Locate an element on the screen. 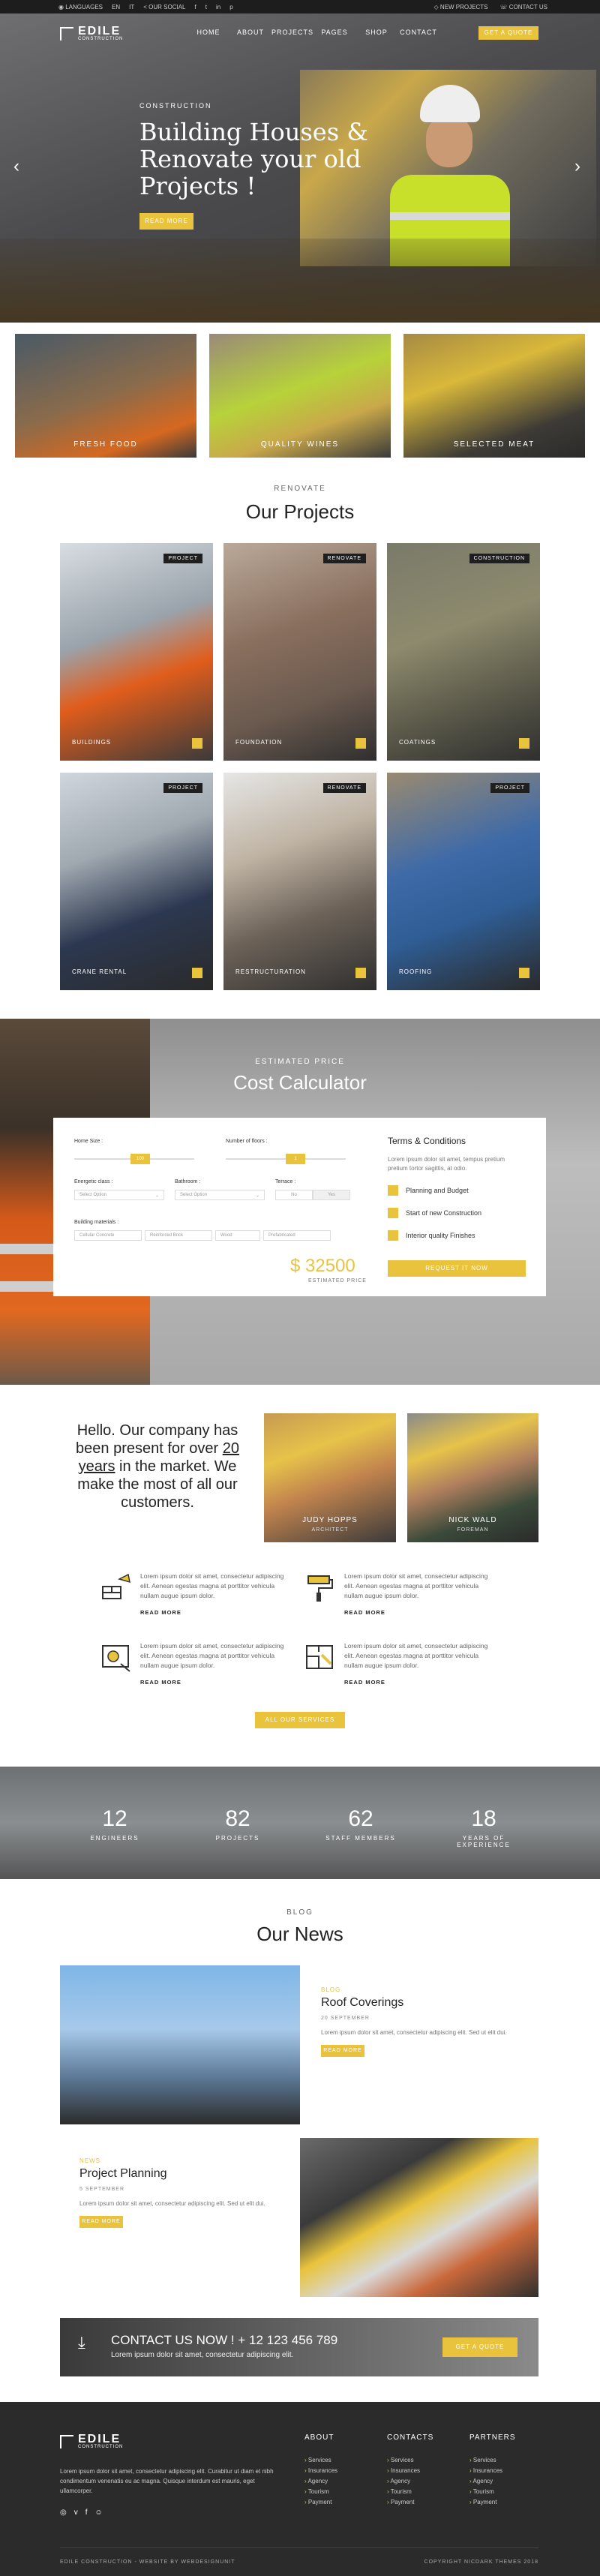 Image resolution: width=600 pixels, height=2576 pixels. cta-quote-button: GET A QUOTE is located at coordinates (480, 2347).